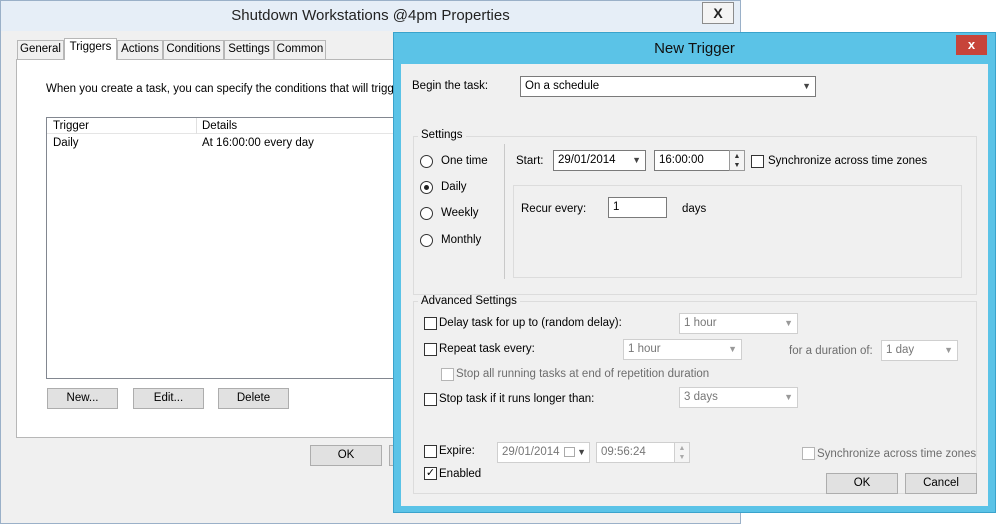 The image size is (1000, 524). What do you see at coordinates (430, 399) in the screenshot?
I see `stop-longer-checkbox` at bounding box center [430, 399].